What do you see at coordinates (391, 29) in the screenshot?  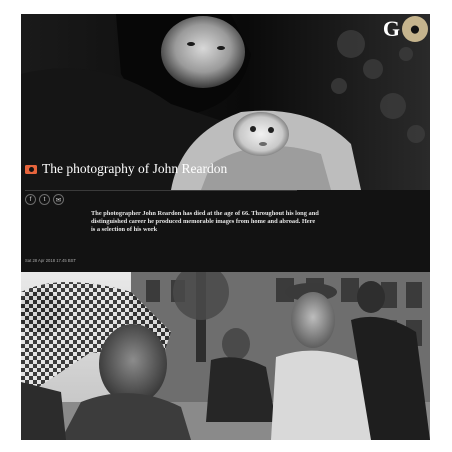 I see `guardian-logo-text: G` at bounding box center [391, 29].